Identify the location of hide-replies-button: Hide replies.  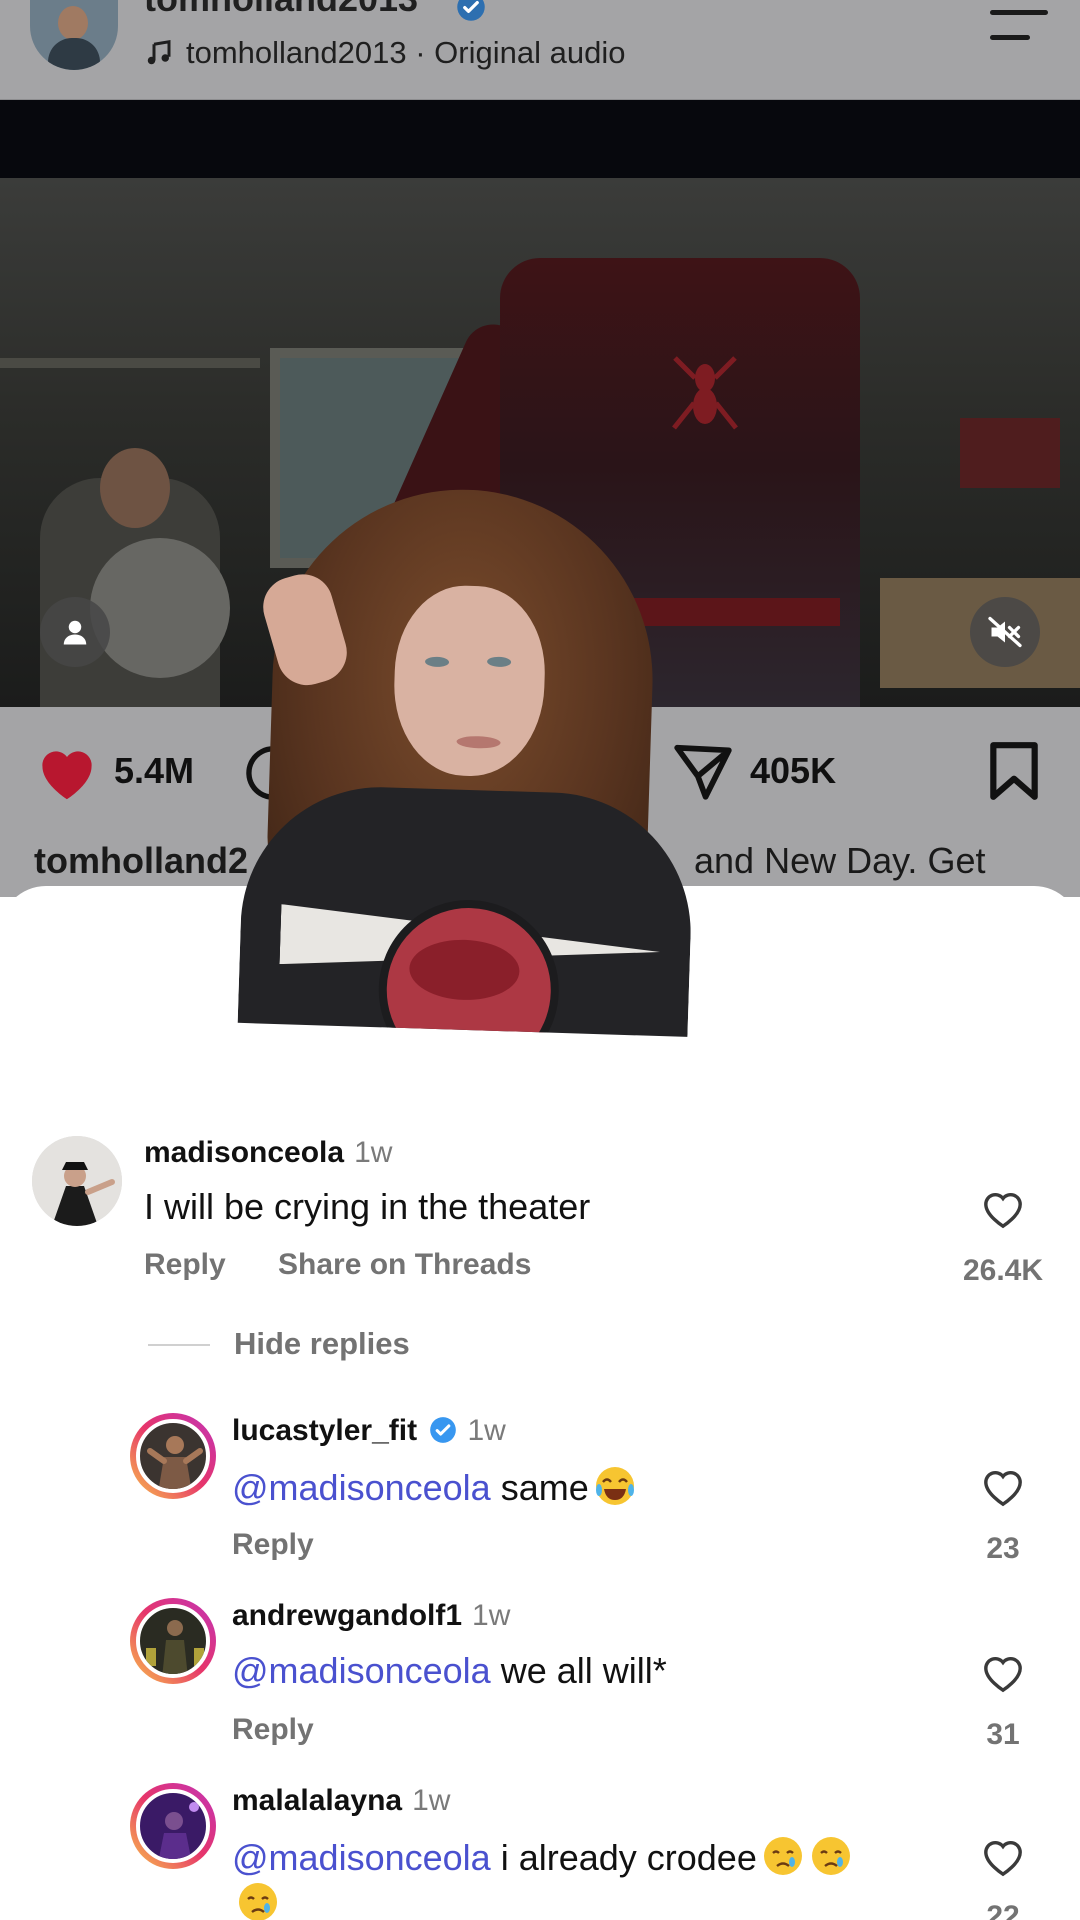
(322, 1344).